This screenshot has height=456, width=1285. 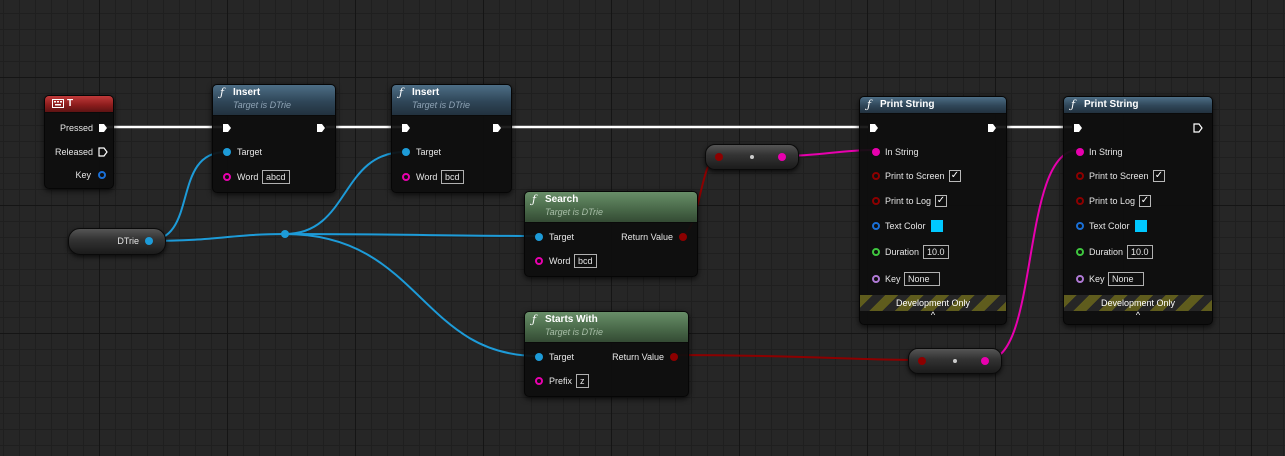 I want to click on search-header: ƒ Search Target is DTrie, so click(x=611, y=207).